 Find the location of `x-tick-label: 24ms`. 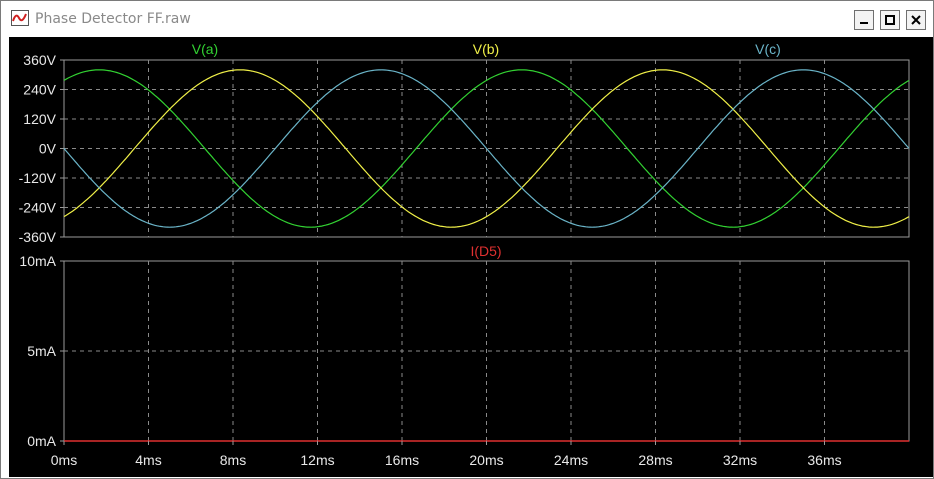

x-tick-label: 24ms is located at coordinates (571, 460).